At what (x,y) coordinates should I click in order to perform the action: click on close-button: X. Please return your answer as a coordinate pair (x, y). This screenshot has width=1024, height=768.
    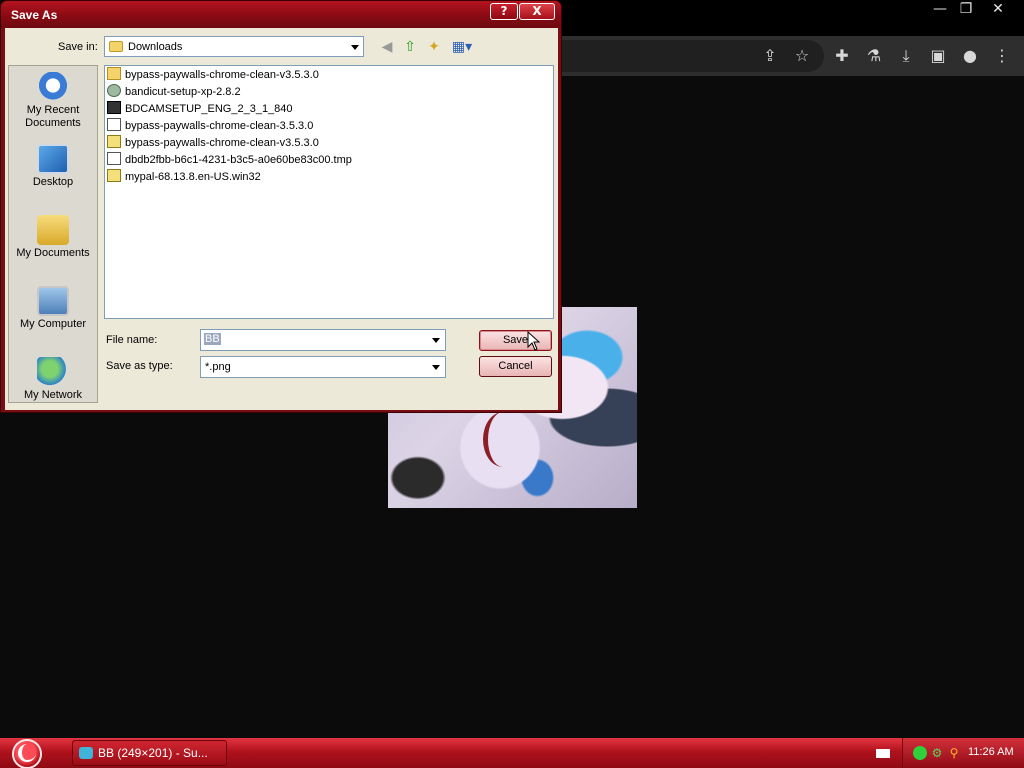
    Looking at the image, I should click on (537, 11).